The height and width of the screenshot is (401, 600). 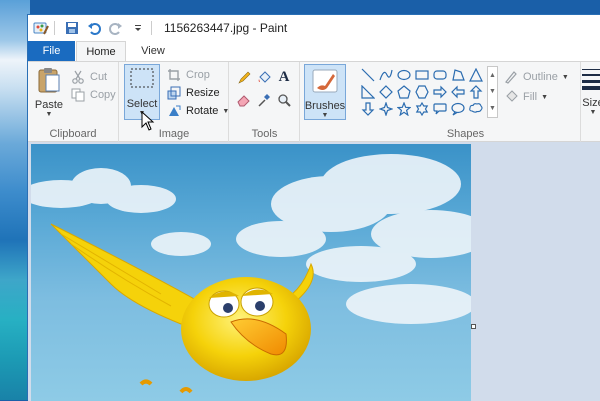 I want to click on line-shape-icon, so click(x=368, y=74).